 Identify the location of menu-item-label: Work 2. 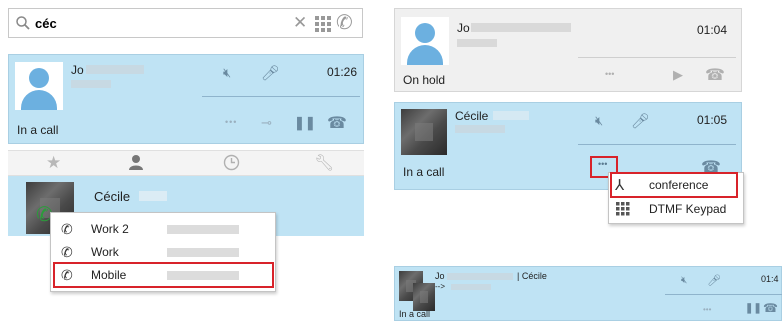
(110, 229).